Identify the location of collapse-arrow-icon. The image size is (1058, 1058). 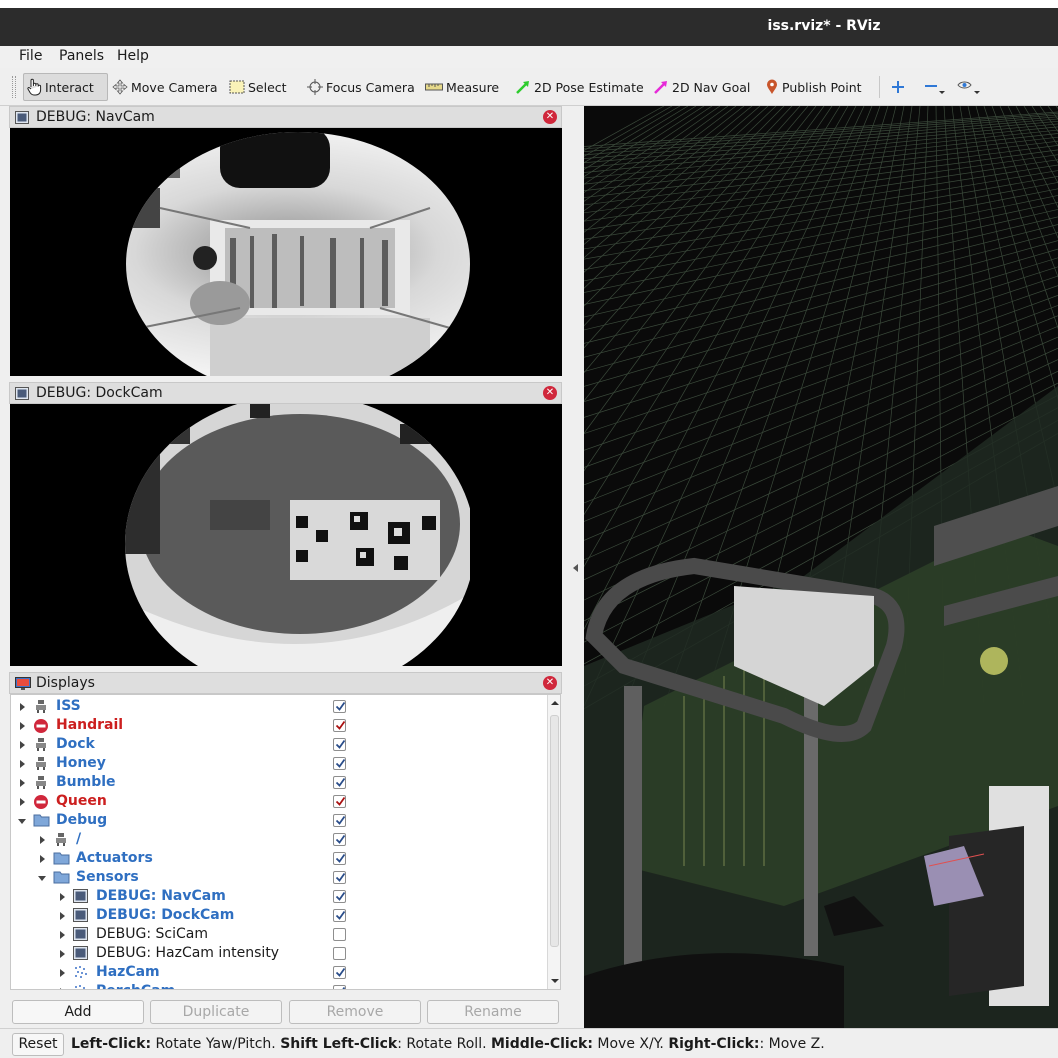
(576, 568).